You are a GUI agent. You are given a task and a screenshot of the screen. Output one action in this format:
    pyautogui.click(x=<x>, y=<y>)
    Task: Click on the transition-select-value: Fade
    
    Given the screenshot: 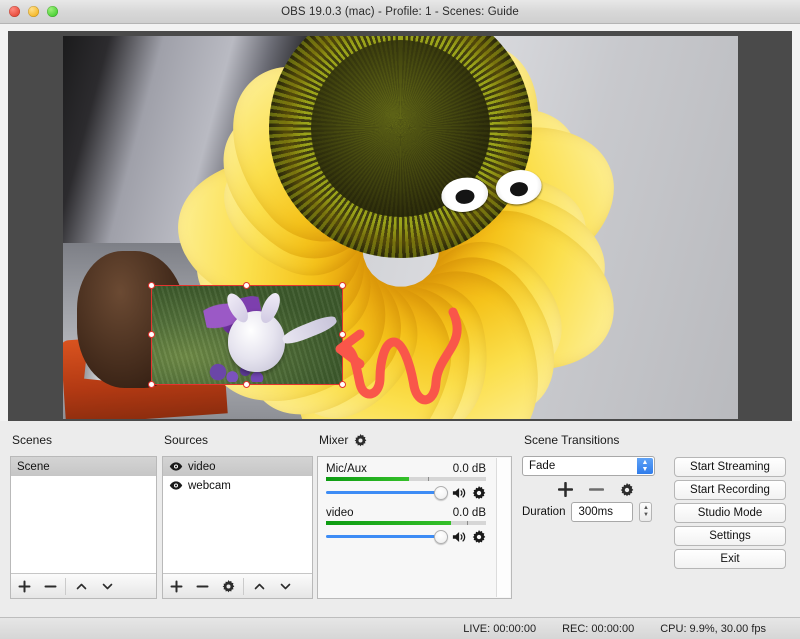 What is the action you would take?
    pyautogui.click(x=542, y=466)
    